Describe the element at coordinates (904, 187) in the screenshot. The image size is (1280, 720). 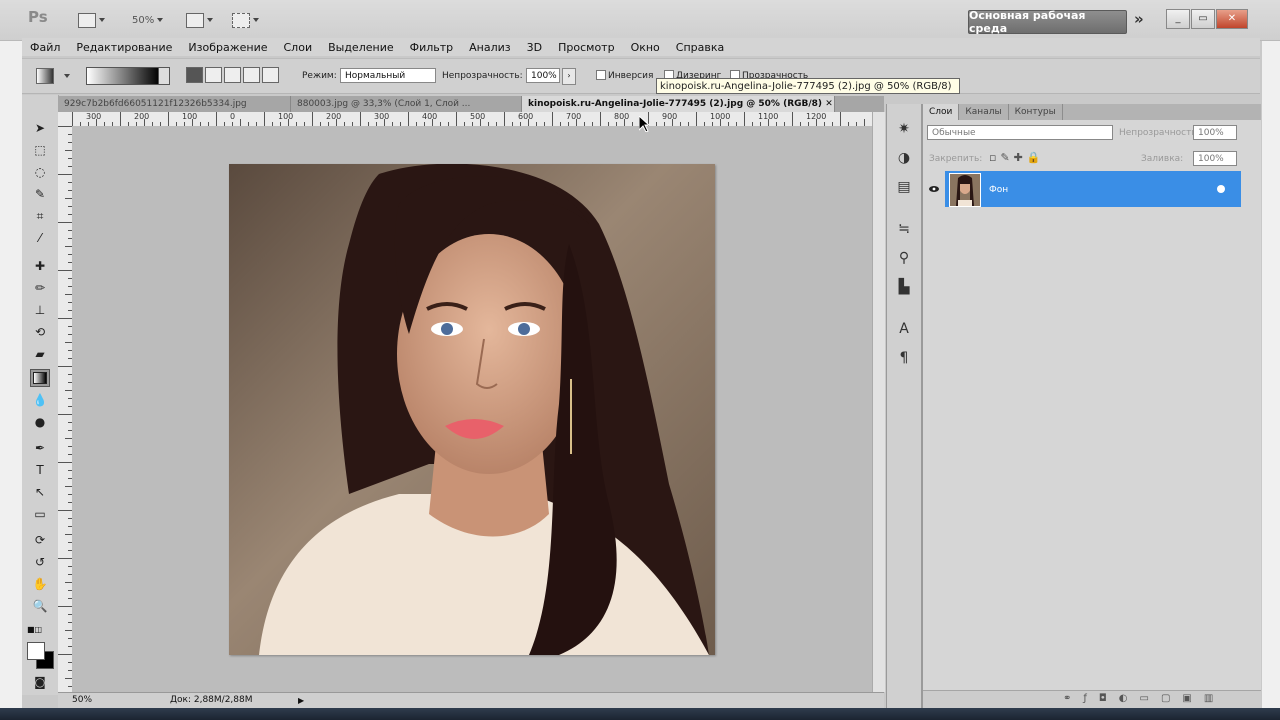
I see `masks-panel-icon: ▤` at that location.